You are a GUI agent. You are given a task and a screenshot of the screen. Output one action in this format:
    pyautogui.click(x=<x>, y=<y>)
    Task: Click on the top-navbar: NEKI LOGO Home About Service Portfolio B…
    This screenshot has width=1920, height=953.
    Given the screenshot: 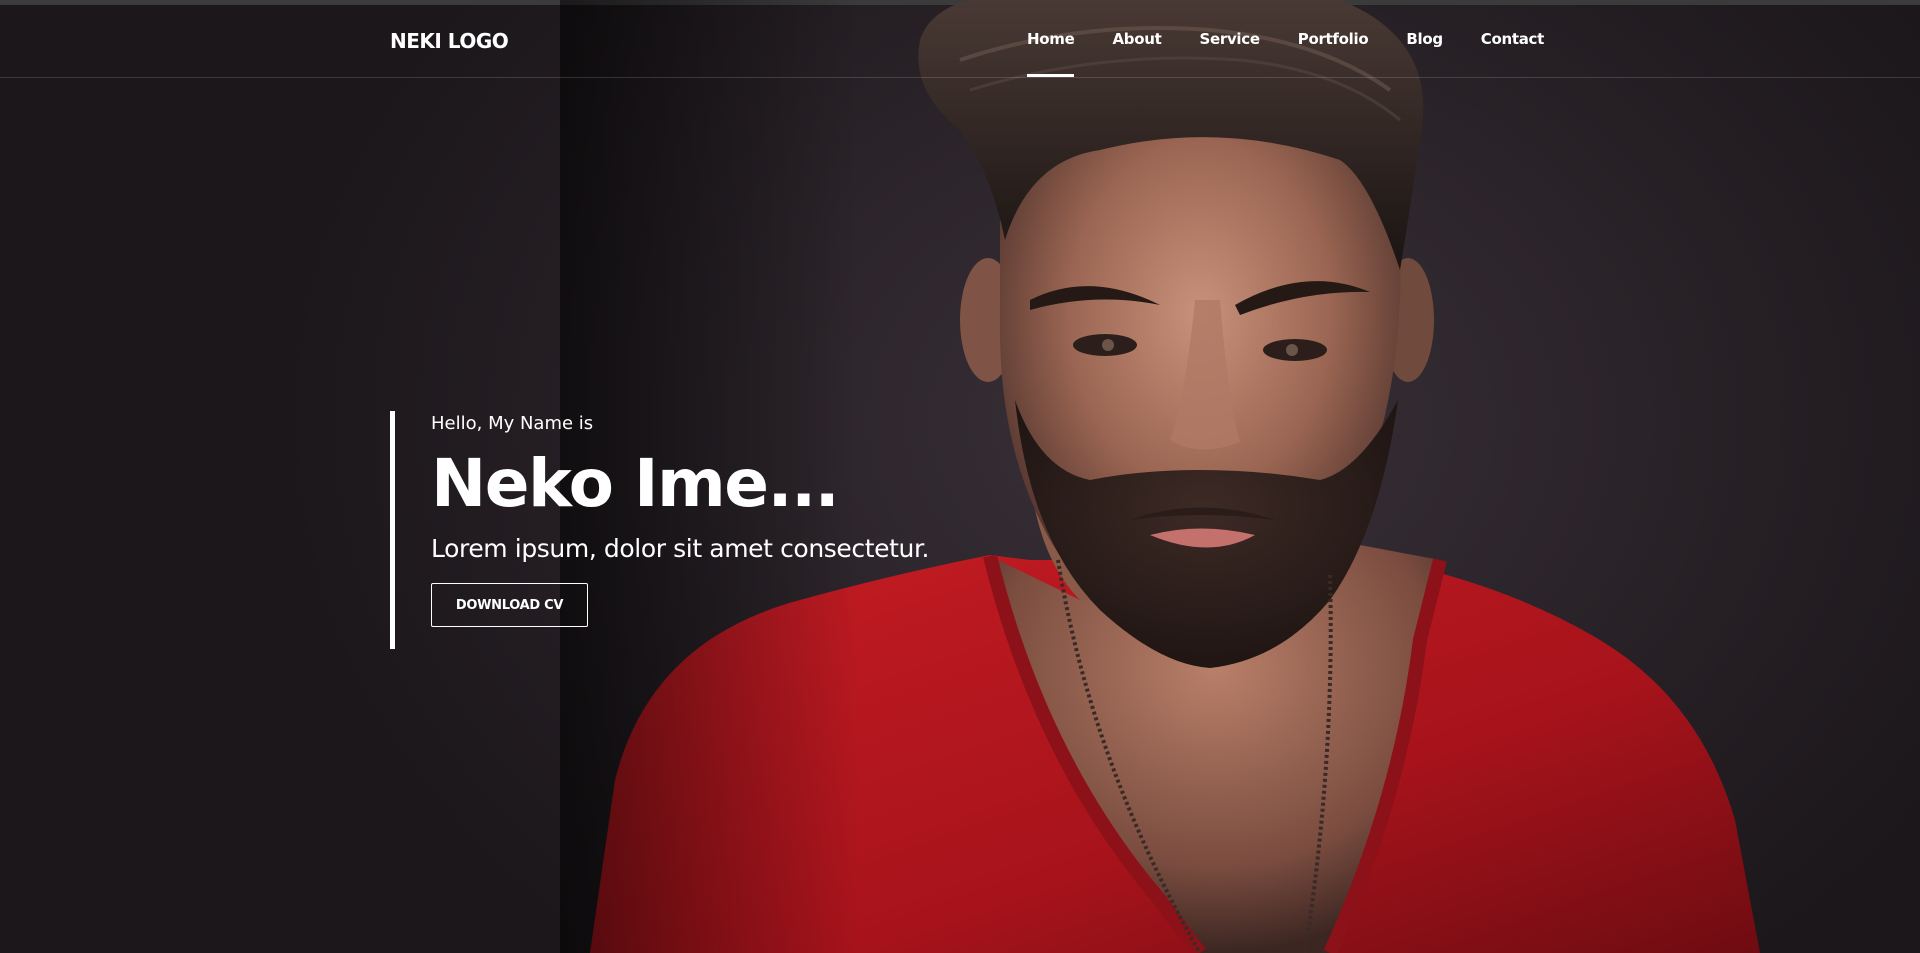 What is the action you would take?
    pyautogui.click(x=960, y=41)
    